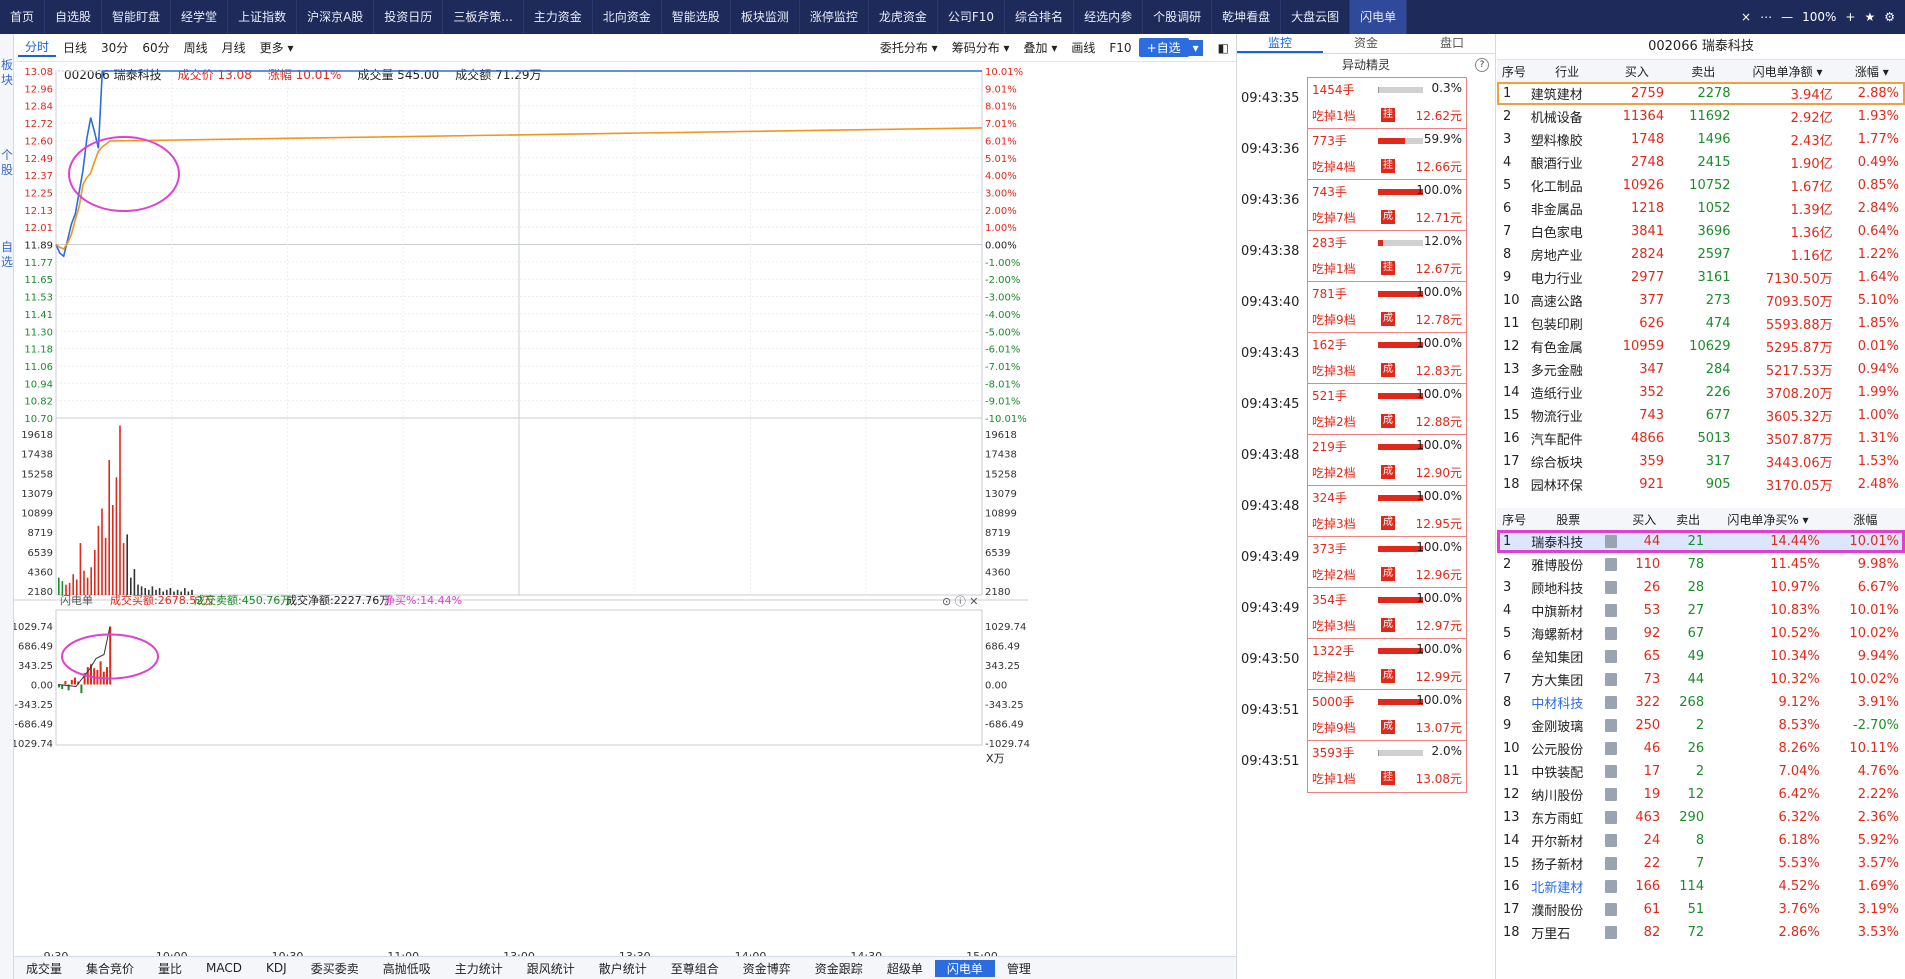  I want to click on alert-item: 09:43:36 773手 59.9% 吃掉4档 挂 12.66元, so click(1366, 154).